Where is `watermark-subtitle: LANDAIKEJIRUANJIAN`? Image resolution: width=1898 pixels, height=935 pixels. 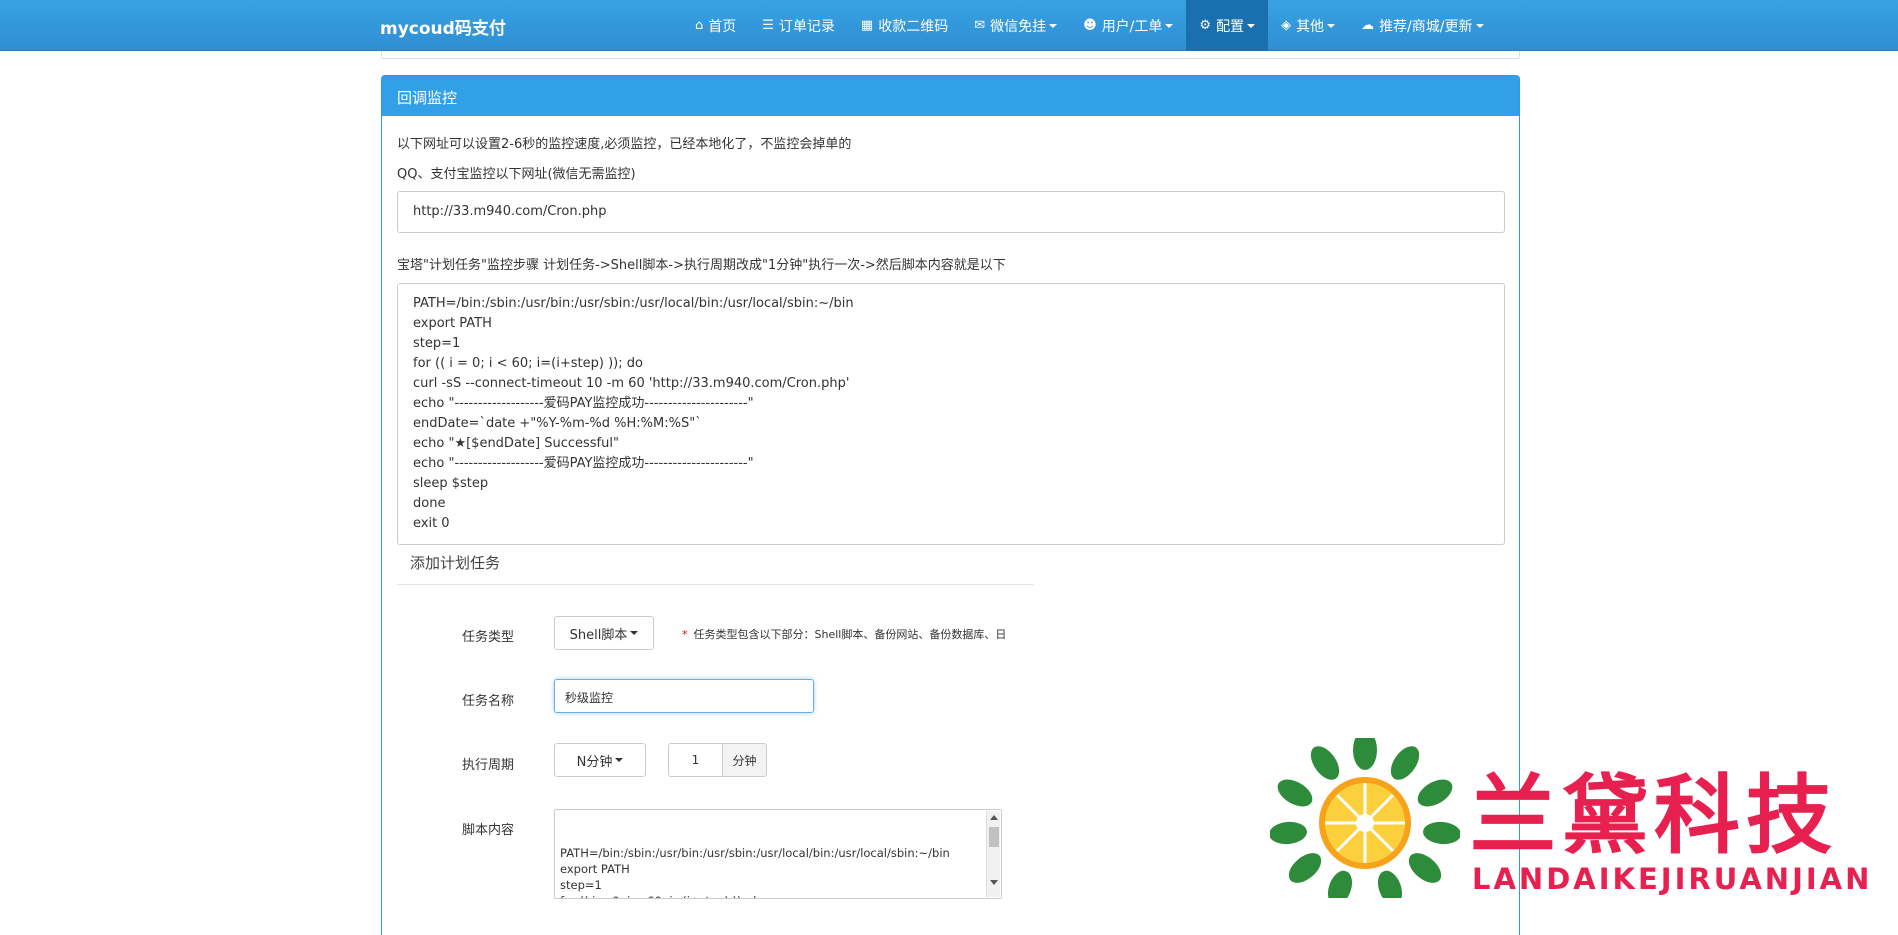
watermark-subtitle: LANDAIKEJIRUANJIAN is located at coordinates (1672, 879).